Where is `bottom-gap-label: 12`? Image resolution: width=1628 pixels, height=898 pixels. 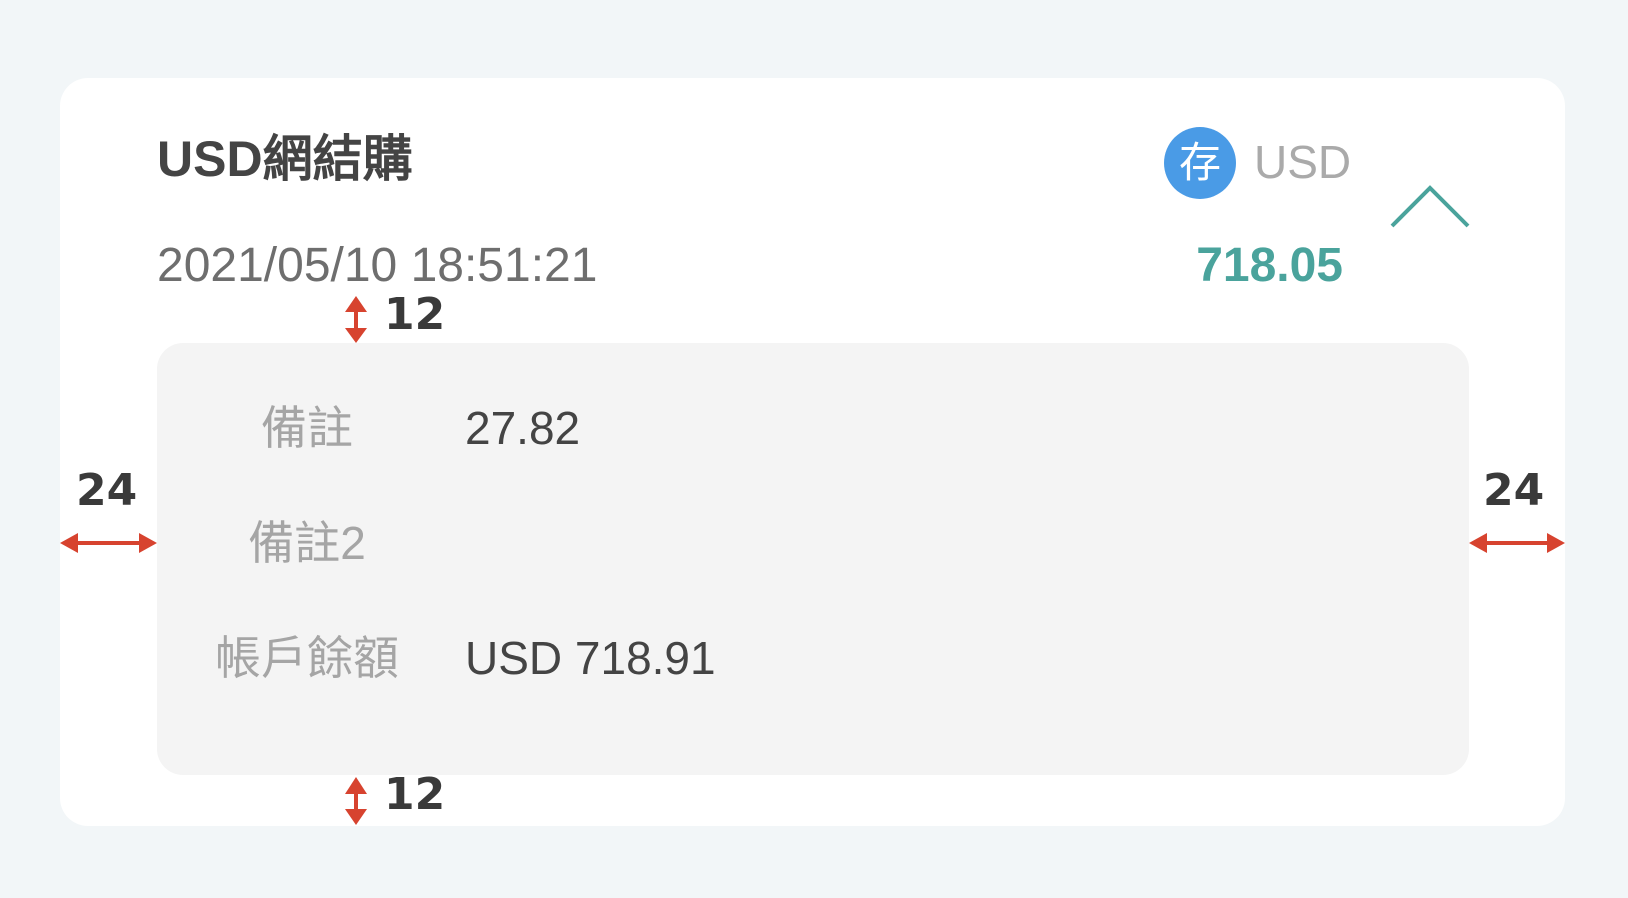
bottom-gap-label: 12 is located at coordinates (415, 794).